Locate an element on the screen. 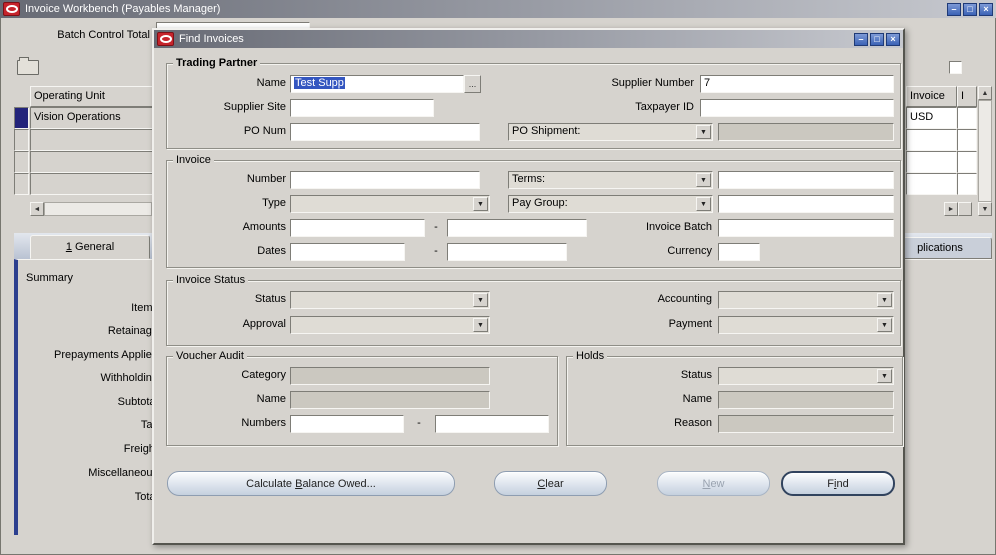  date-from-input is located at coordinates (347, 252).